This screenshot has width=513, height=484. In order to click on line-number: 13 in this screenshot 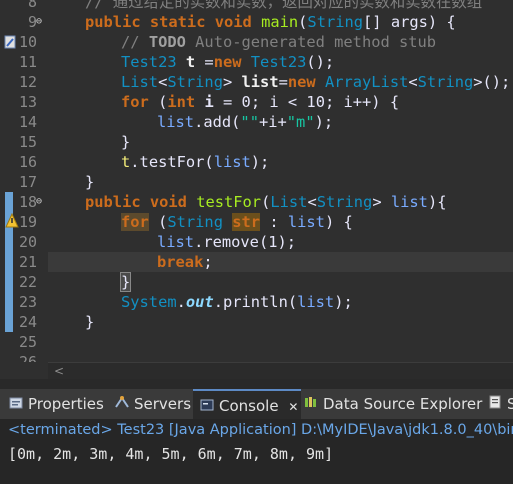, I will do `click(27, 102)`.